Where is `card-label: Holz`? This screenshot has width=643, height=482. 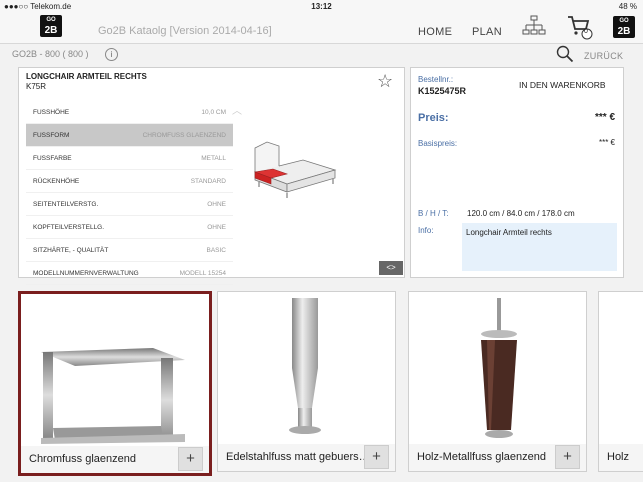 card-label: Holz is located at coordinates (618, 457).